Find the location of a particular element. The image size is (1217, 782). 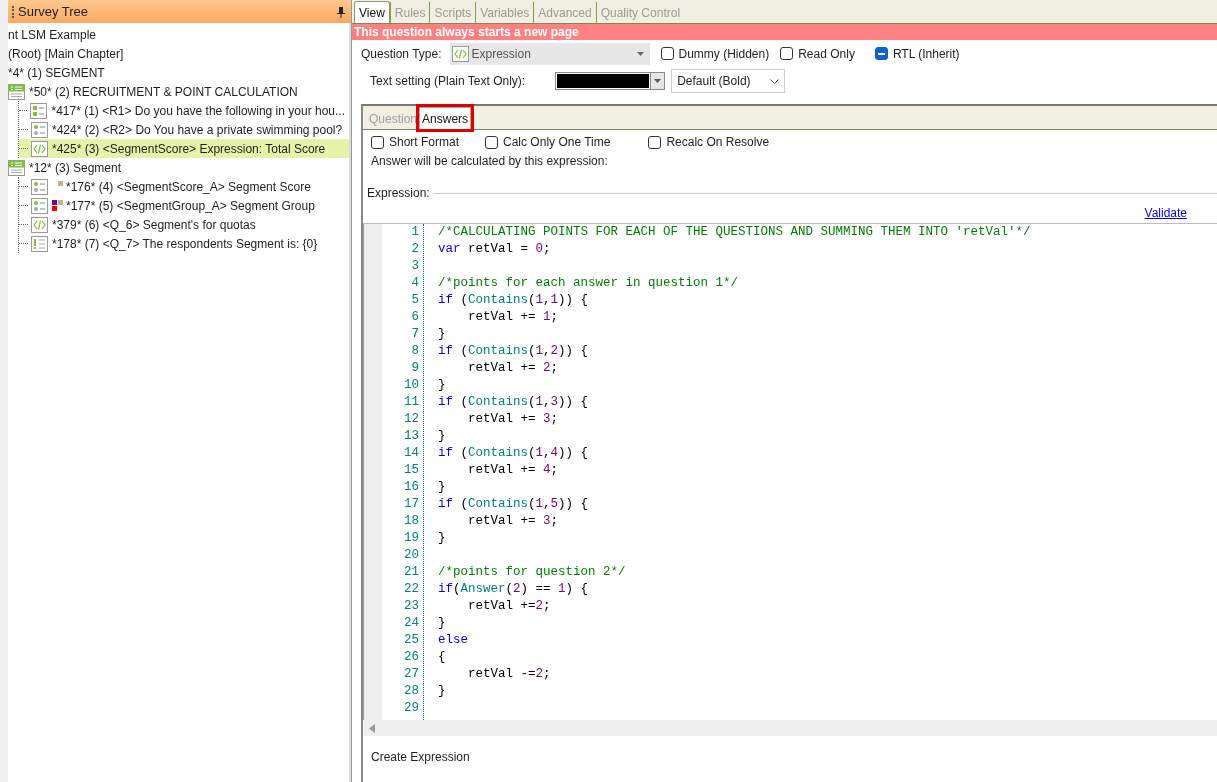

code-line: if(Answer(2) == 1) { is located at coordinates (514, 589).